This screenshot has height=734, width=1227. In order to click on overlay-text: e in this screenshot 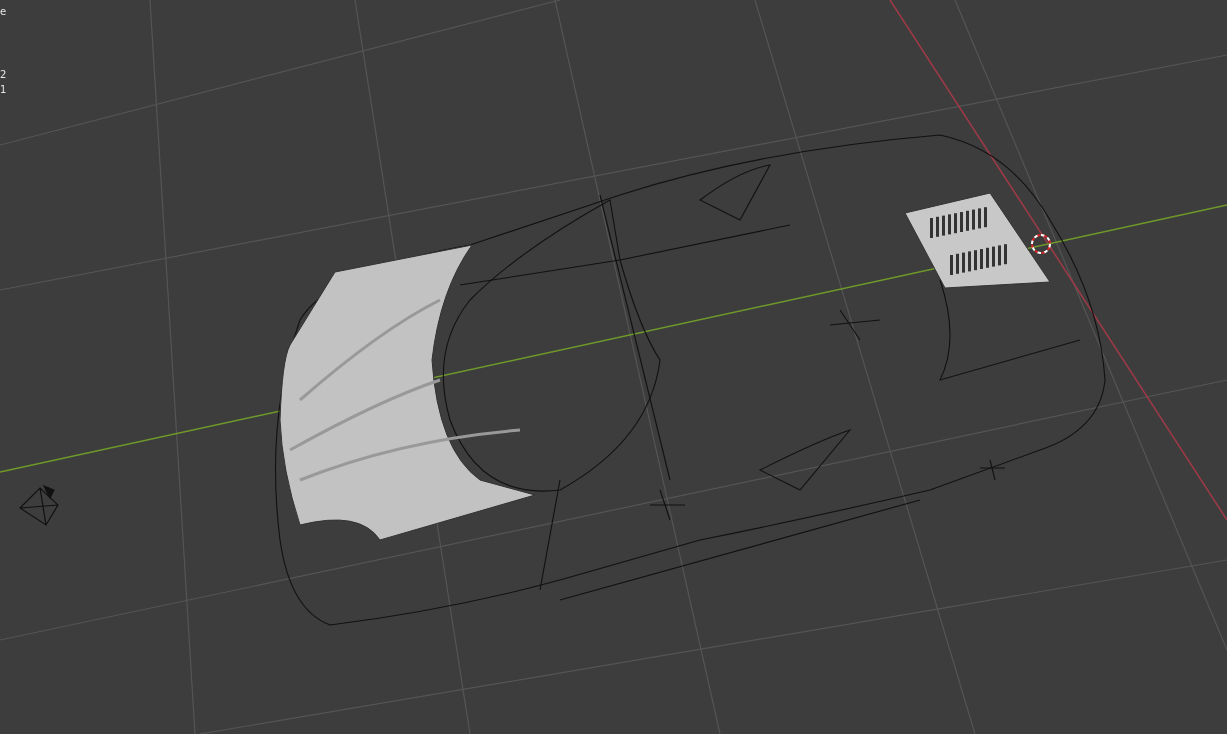, I will do `click(3, 12)`.